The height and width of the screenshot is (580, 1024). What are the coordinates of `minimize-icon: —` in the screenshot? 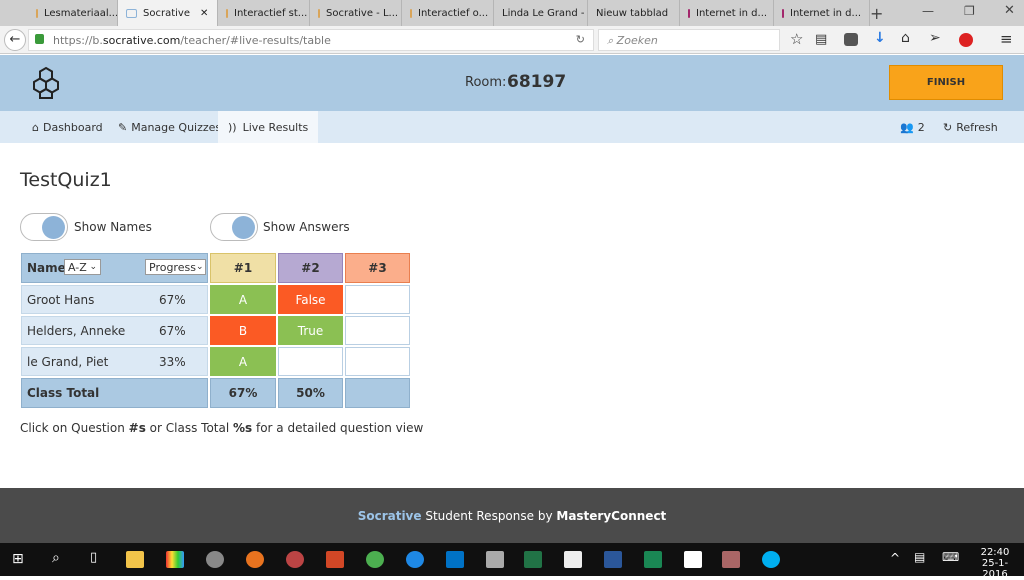 It's located at (928, 11).